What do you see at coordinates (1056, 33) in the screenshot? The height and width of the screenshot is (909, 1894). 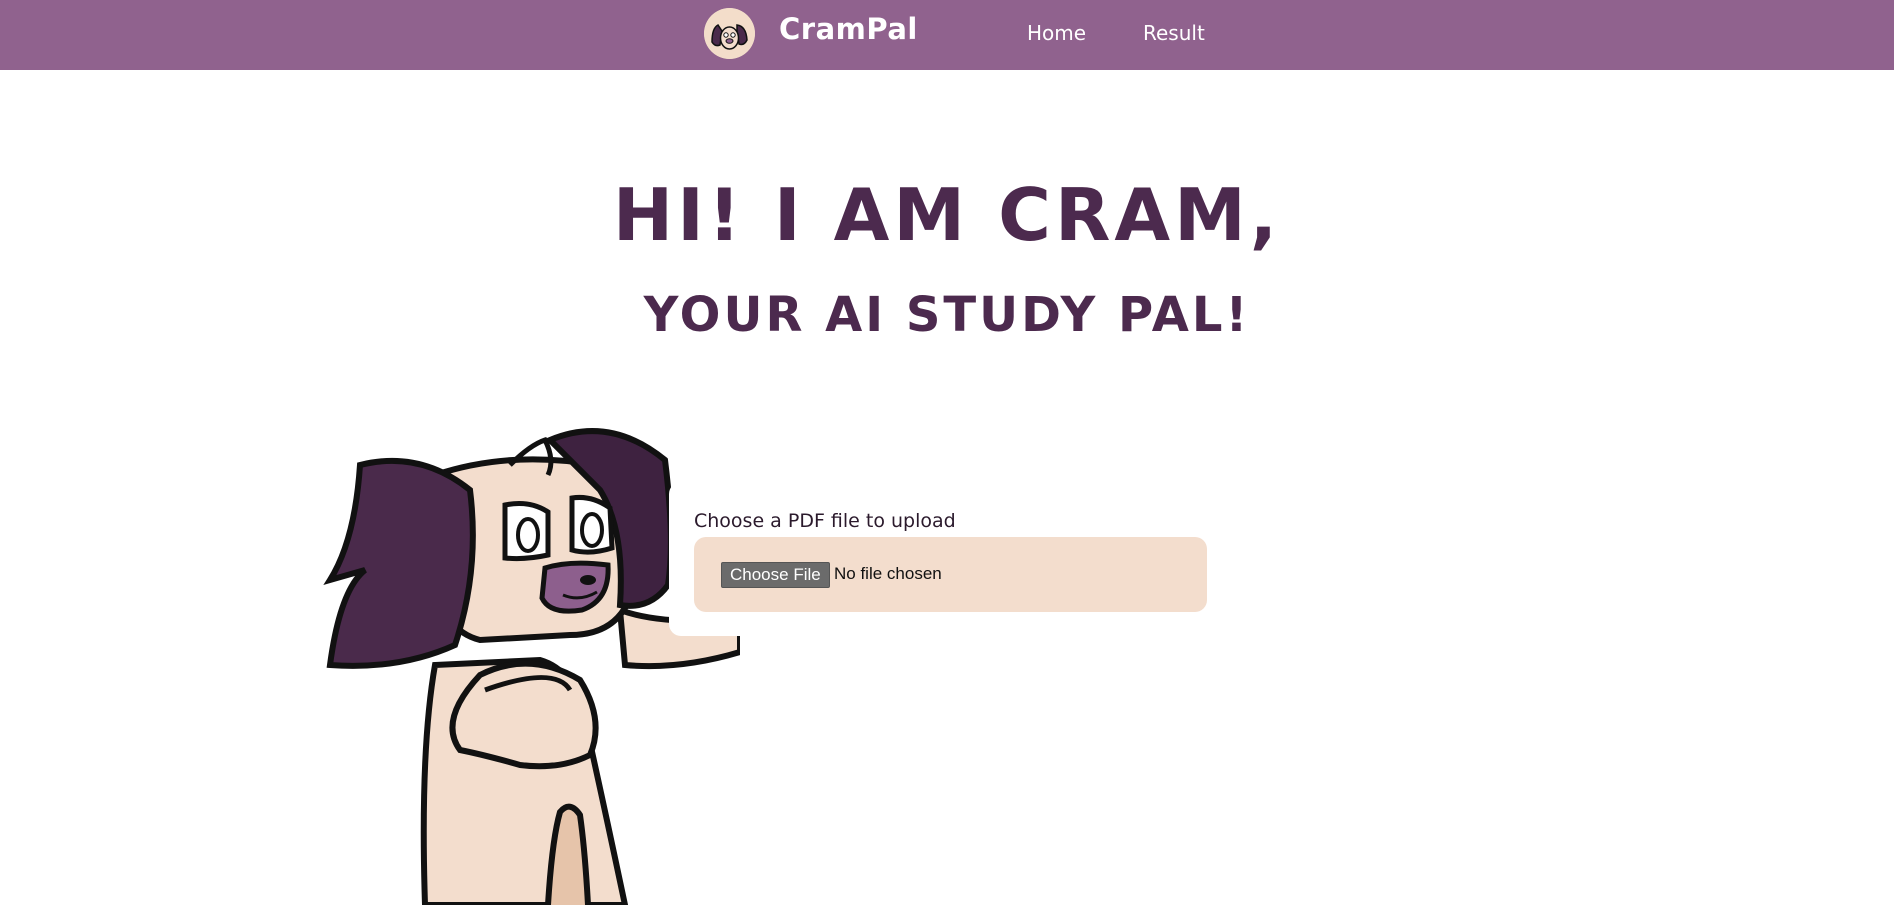 I see `nav-link-home: Home` at bounding box center [1056, 33].